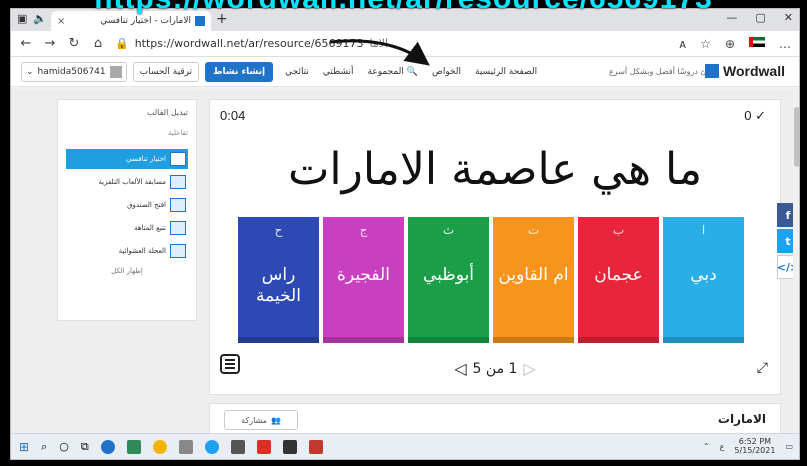 The height and width of the screenshot is (466, 807). I want to click on answer-letter: ت, so click(533, 230).